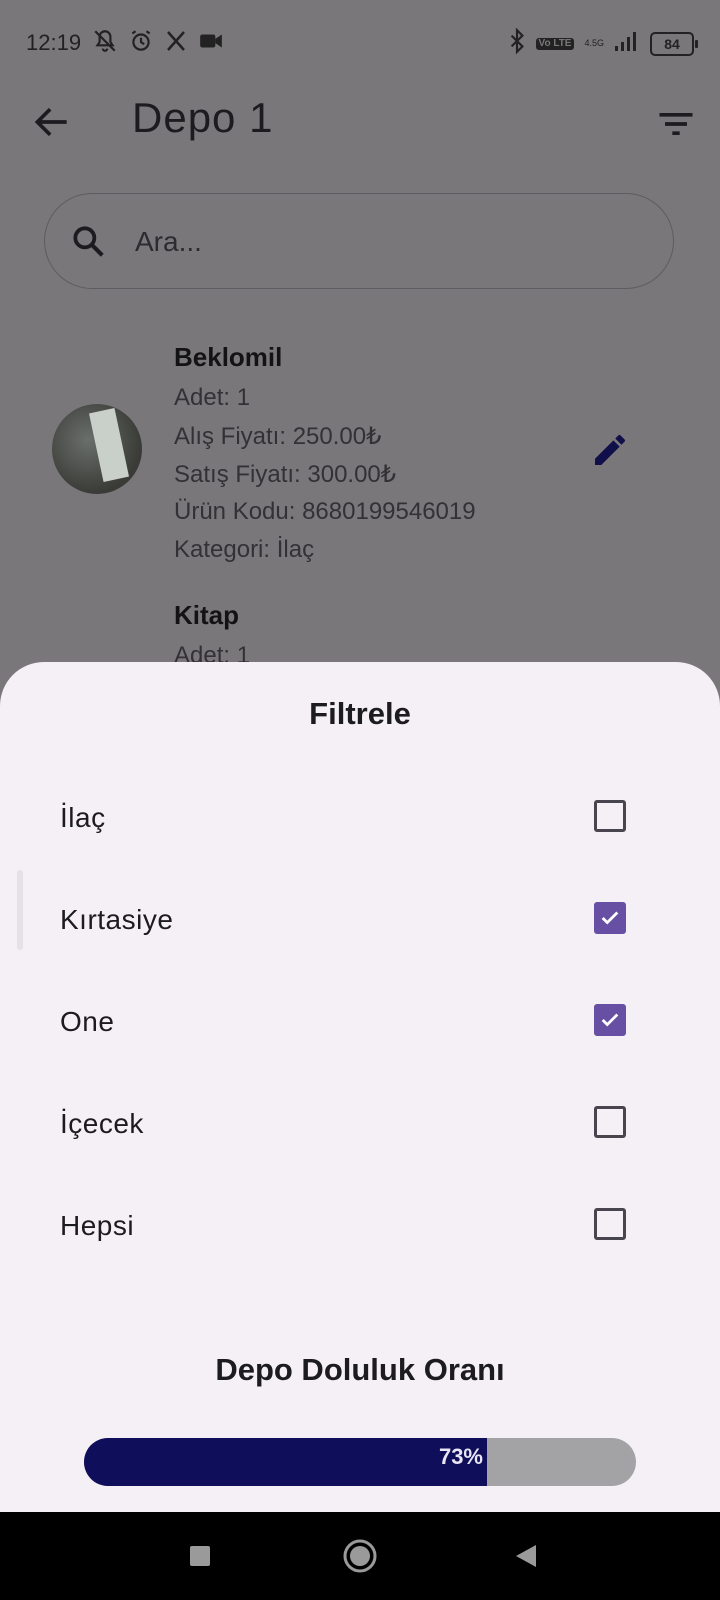 This screenshot has height=1600, width=720. I want to click on progress-fill, so click(285, 1462).